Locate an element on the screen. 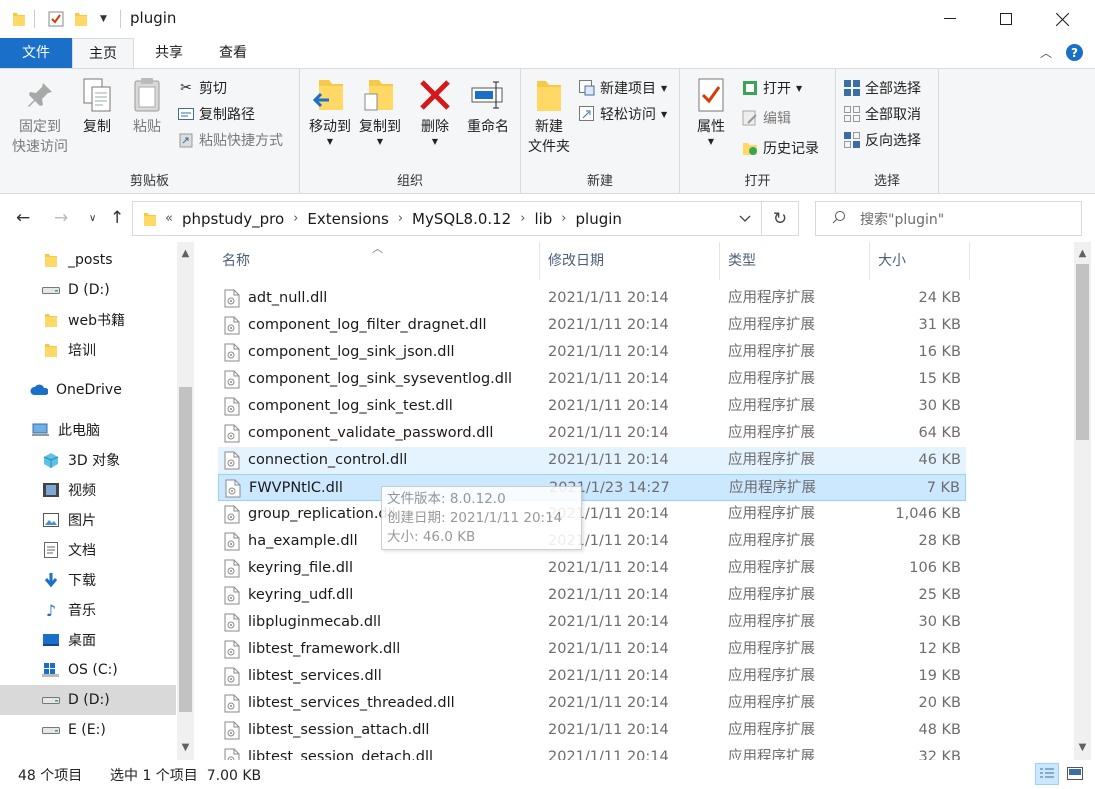  paste-button: 粘贴 is located at coordinates (147, 106).